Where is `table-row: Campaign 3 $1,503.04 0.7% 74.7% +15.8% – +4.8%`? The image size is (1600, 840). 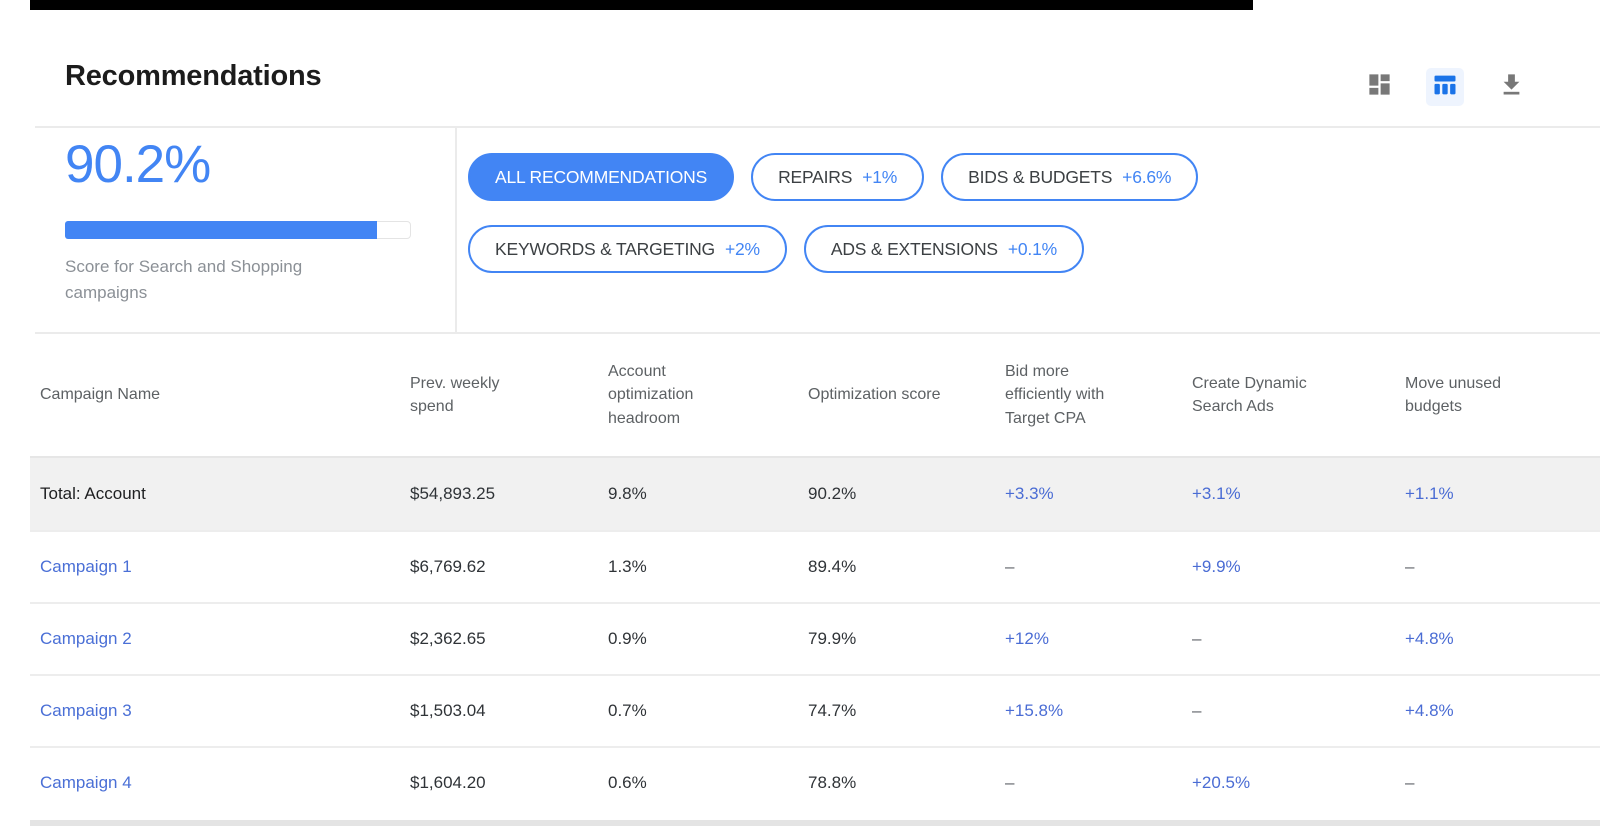 table-row: Campaign 3 $1,503.04 0.7% 74.7% +15.8% – +4.8% is located at coordinates (815, 710).